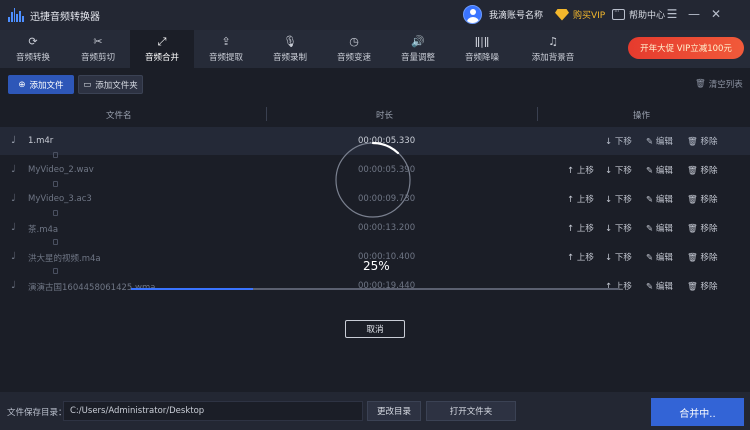 The width and height of the screenshot is (750, 430). Describe the element at coordinates (92, 288) in the screenshot. I see `file-name: 演演古国1604458061425.wma` at that location.